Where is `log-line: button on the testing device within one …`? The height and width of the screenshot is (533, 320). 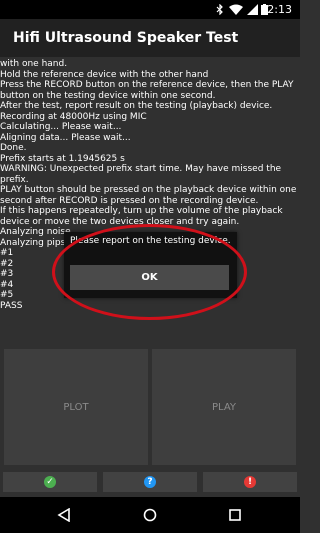
log-line: button on the testing device within one … is located at coordinates (108, 95).